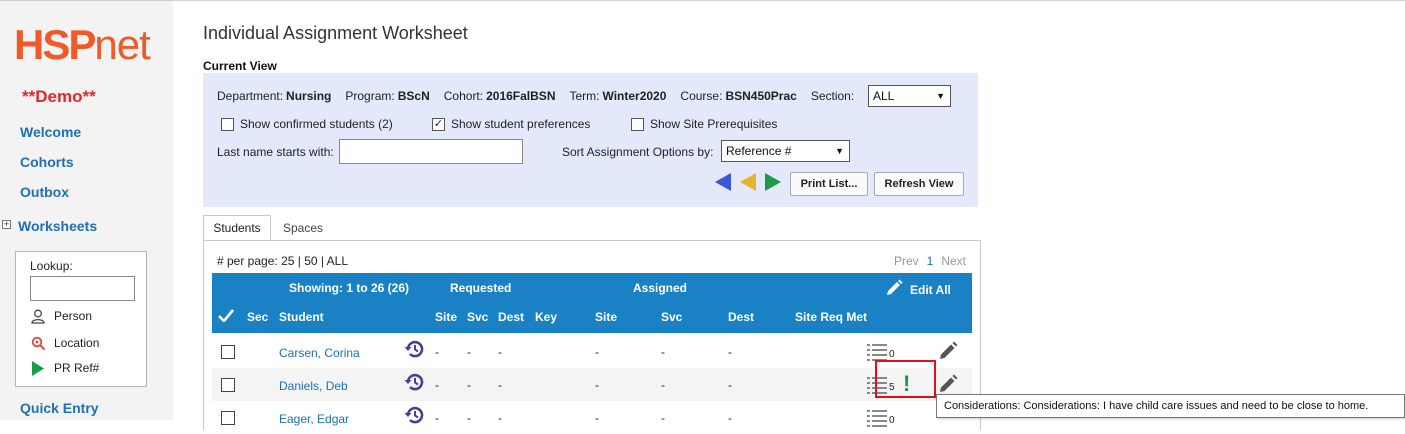  What do you see at coordinates (50, 132) in the screenshot?
I see `nav-welcome: Welcome` at bounding box center [50, 132].